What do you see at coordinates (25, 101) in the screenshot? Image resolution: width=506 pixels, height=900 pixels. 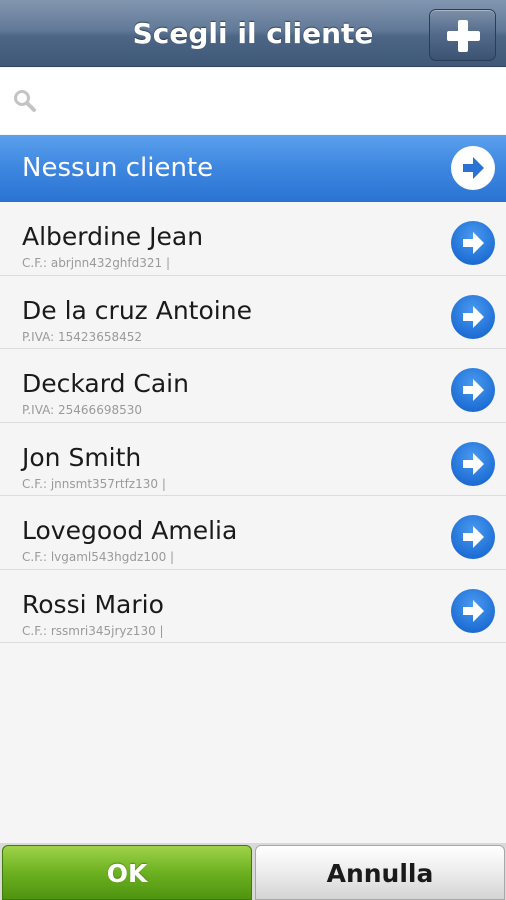 I see `search-icon` at bounding box center [25, 101].